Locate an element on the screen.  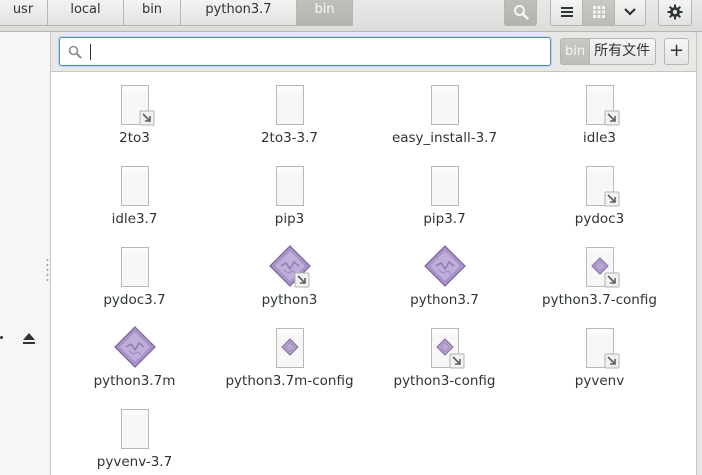
search-icon is located at coordinates (521, 12).